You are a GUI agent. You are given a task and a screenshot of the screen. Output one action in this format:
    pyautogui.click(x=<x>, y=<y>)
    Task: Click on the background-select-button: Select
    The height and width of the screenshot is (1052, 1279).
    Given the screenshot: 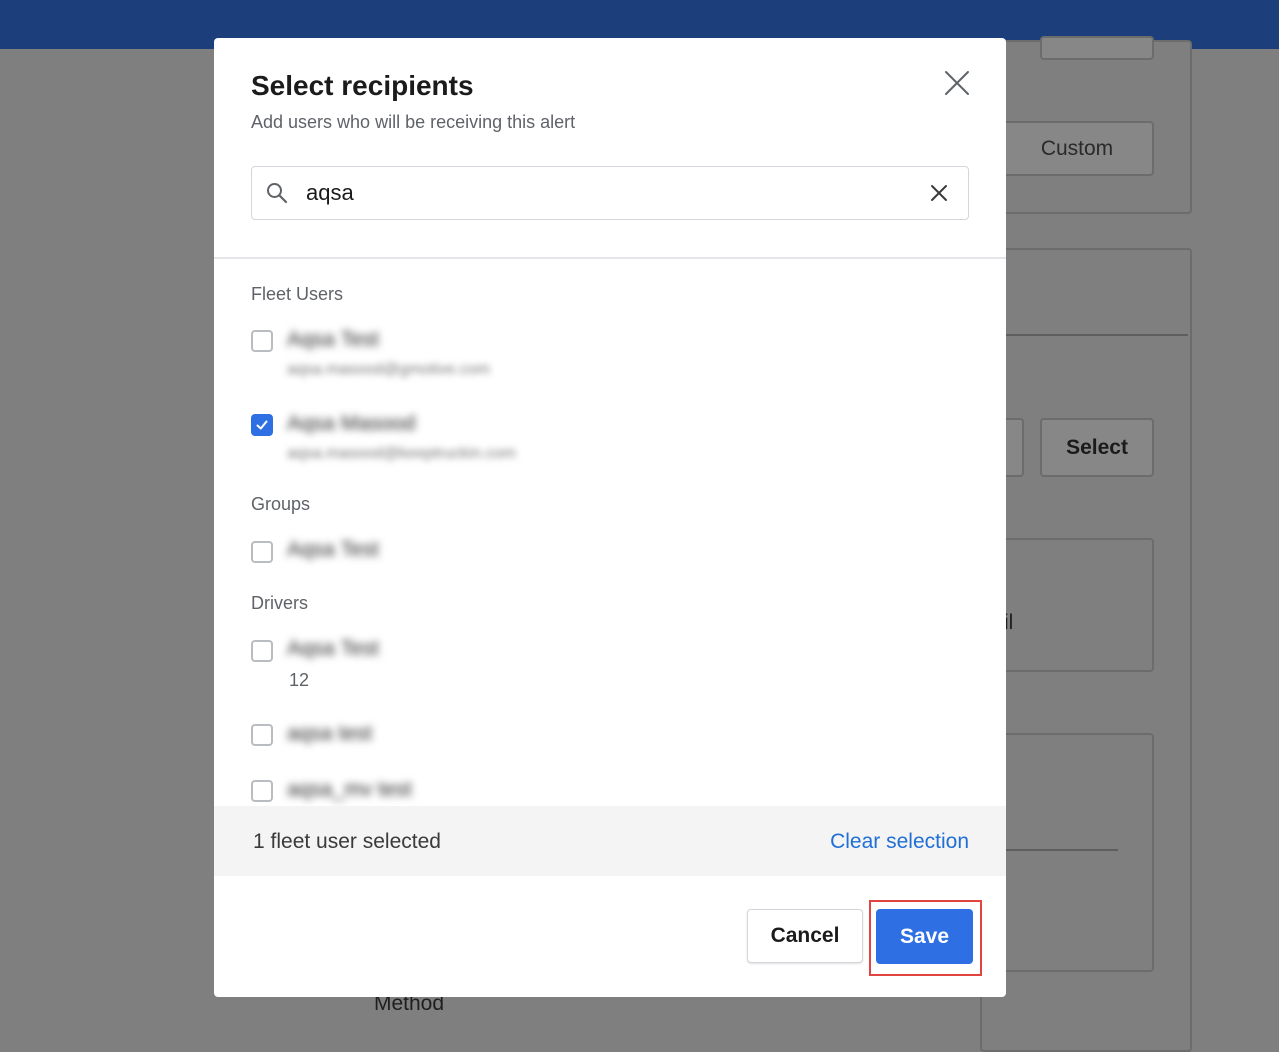 What is the action you would take?
    pyautogui.click(x=1097, y=447)
    